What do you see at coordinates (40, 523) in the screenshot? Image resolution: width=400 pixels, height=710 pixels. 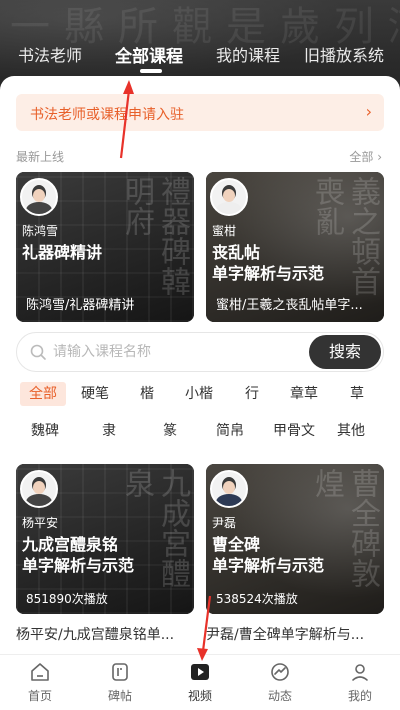 I see `teacher-name: 杨平安` at bounding box center [40, 523].